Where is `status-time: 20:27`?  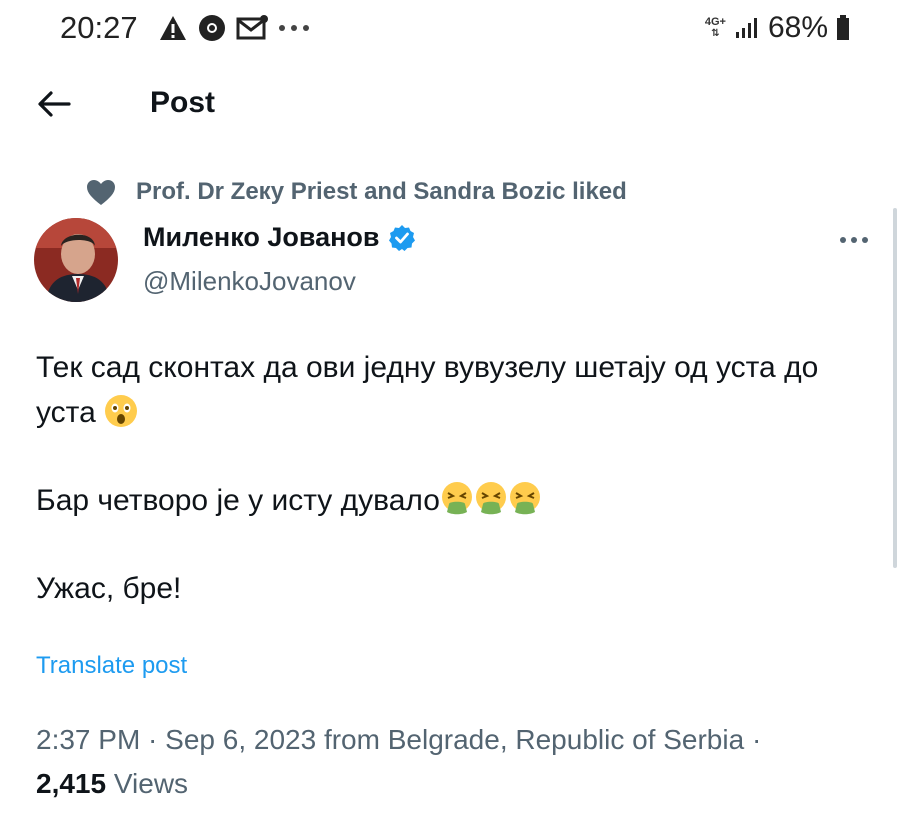 status-time: 20:27 is located at coordinates (99, 27).